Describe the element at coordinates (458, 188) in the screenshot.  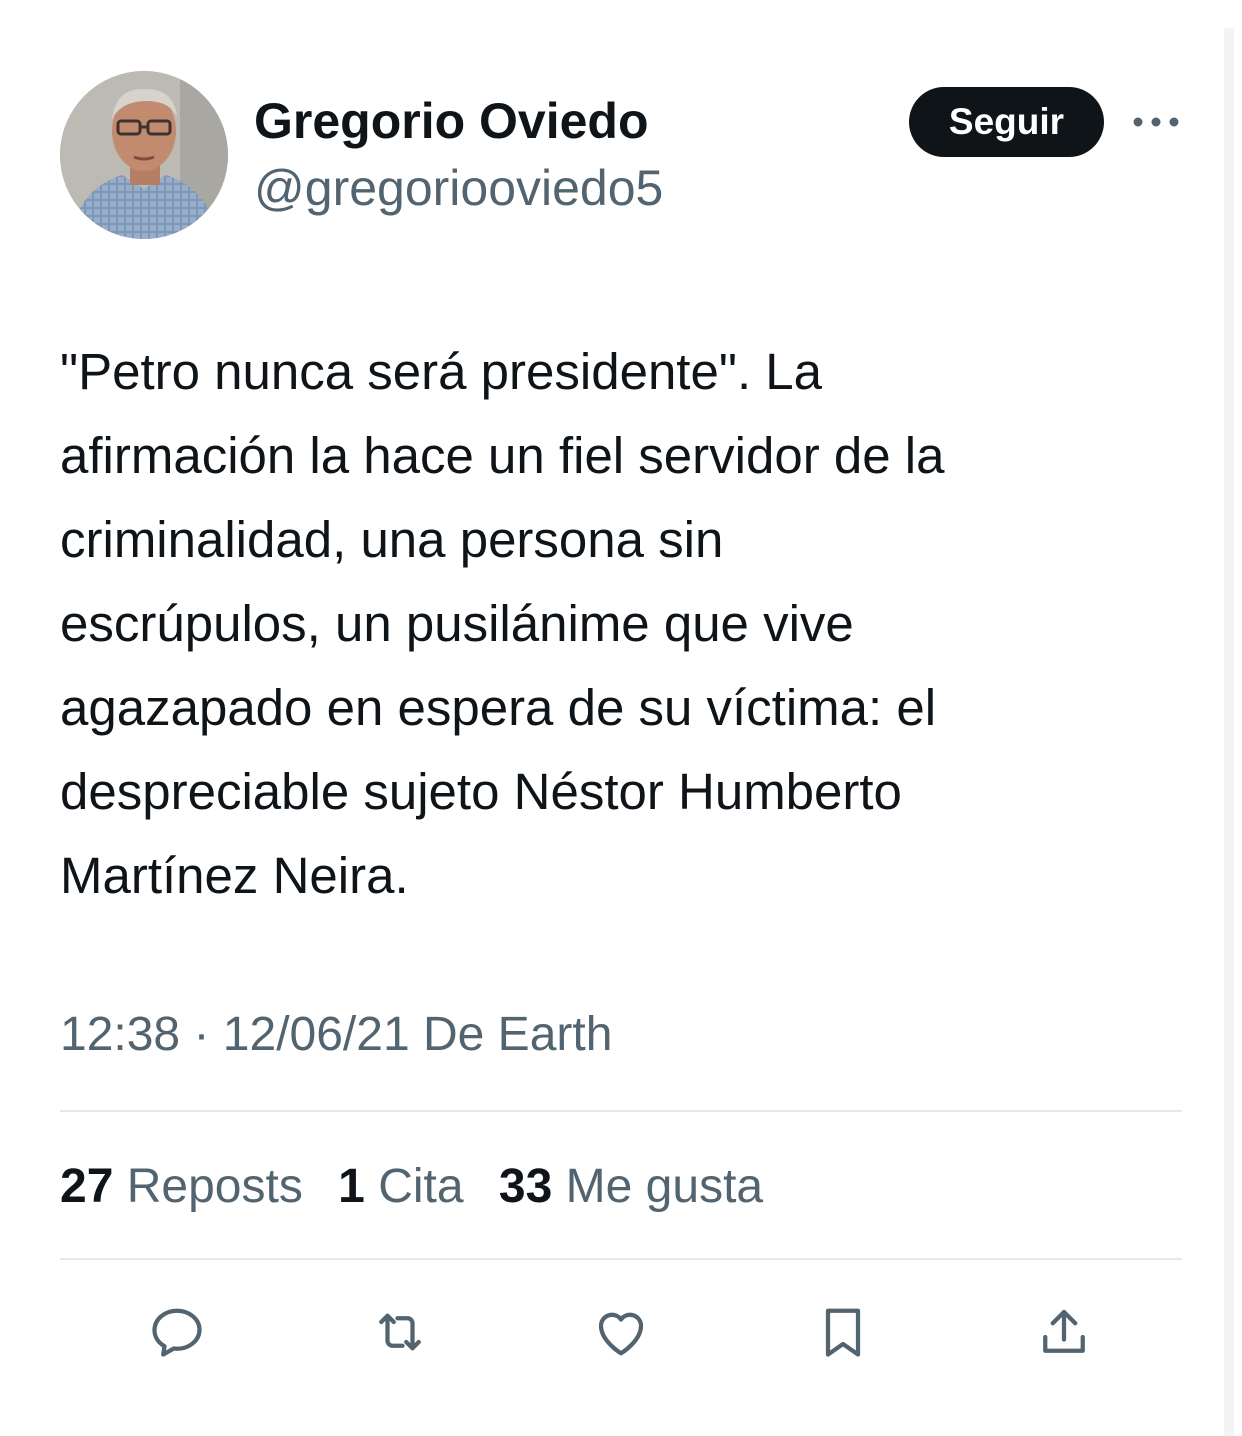
I see `author-handle: @gregoriooviedo5` at that location.